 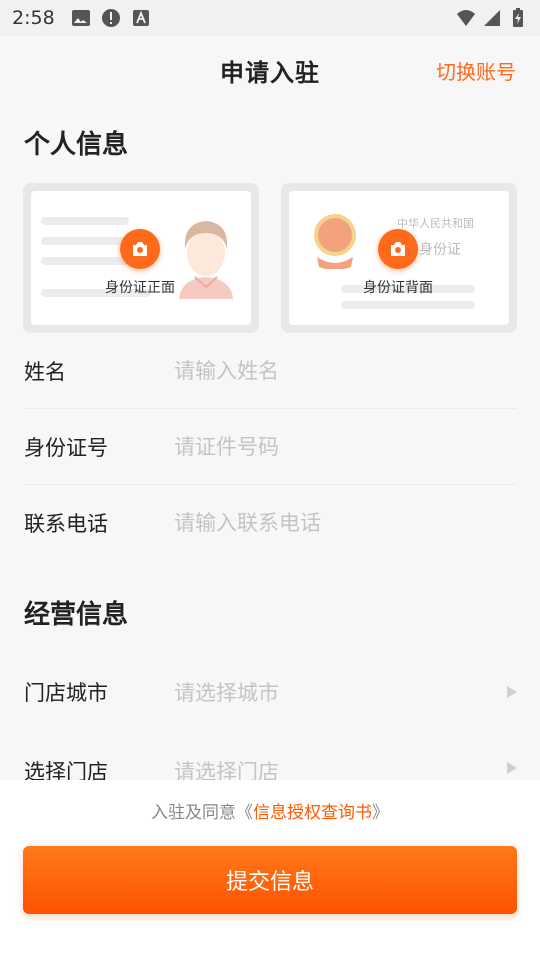 What do you see at coordinates (270, 880) in the screenshot?
I see `submit-button: 提交信息` at bounding box center [270, 880].